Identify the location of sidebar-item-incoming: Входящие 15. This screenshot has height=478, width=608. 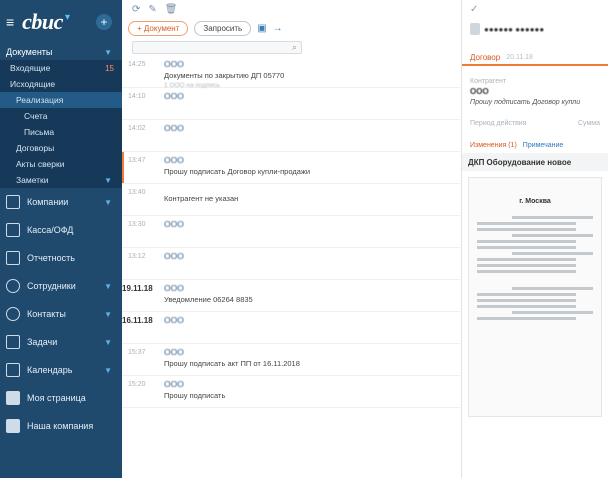
(61, 68).